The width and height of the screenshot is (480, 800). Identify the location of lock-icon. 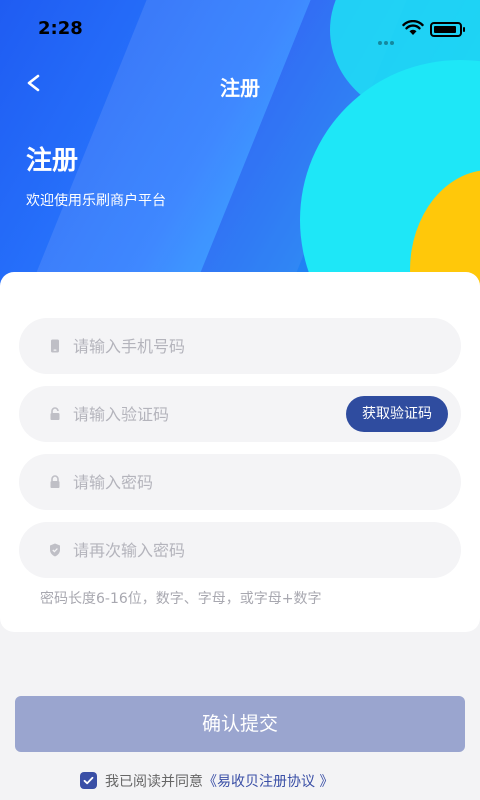
(55, 481).